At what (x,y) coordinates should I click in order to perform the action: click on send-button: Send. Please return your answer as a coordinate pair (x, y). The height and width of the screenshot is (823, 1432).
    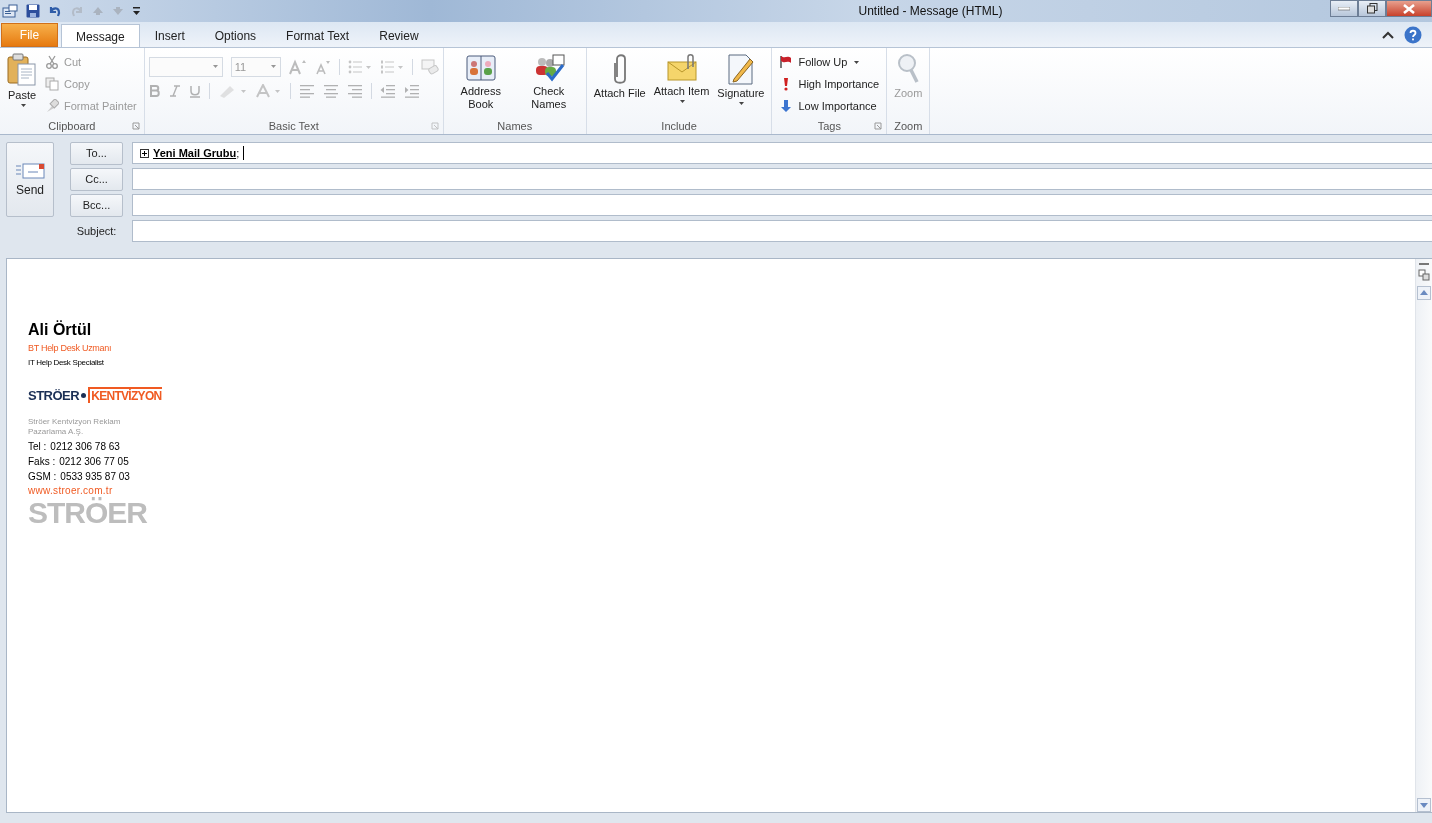
    Looking at the image, I should click on (30, 179).